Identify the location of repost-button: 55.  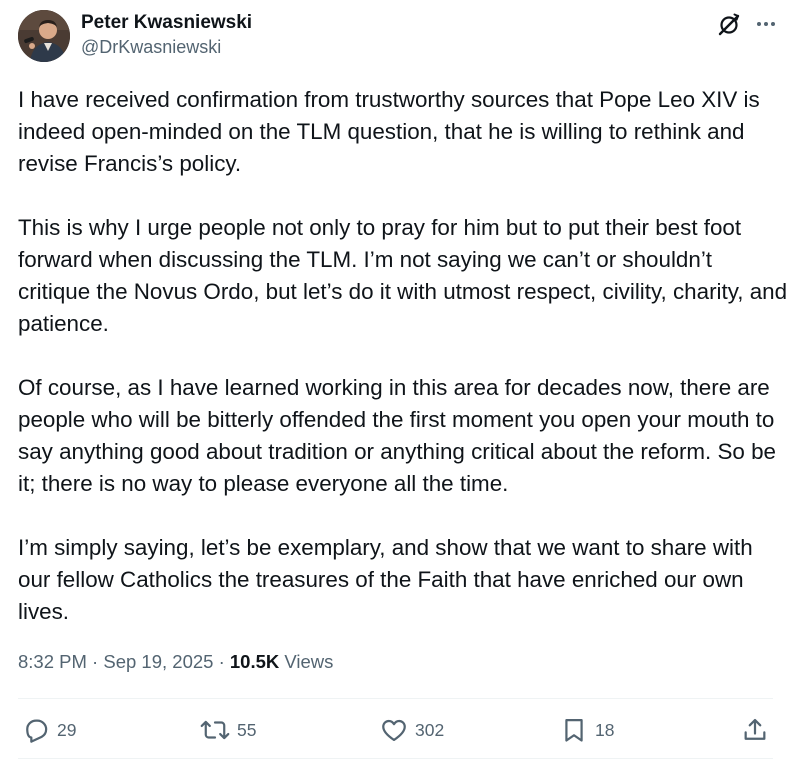
(228, 730).